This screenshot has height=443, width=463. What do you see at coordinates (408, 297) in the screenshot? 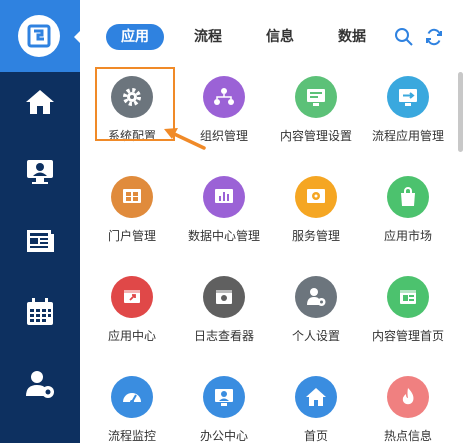
I see `content-home-icon` at bounding box center [408, 297].